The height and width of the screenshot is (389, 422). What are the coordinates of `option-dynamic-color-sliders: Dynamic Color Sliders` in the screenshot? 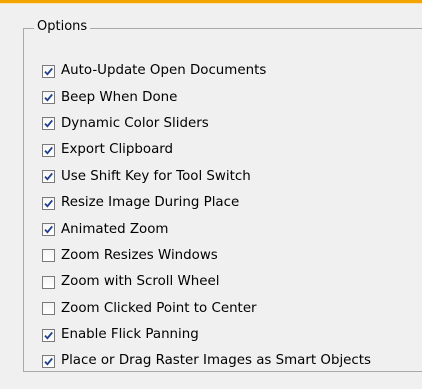 It's located at (206, 124).